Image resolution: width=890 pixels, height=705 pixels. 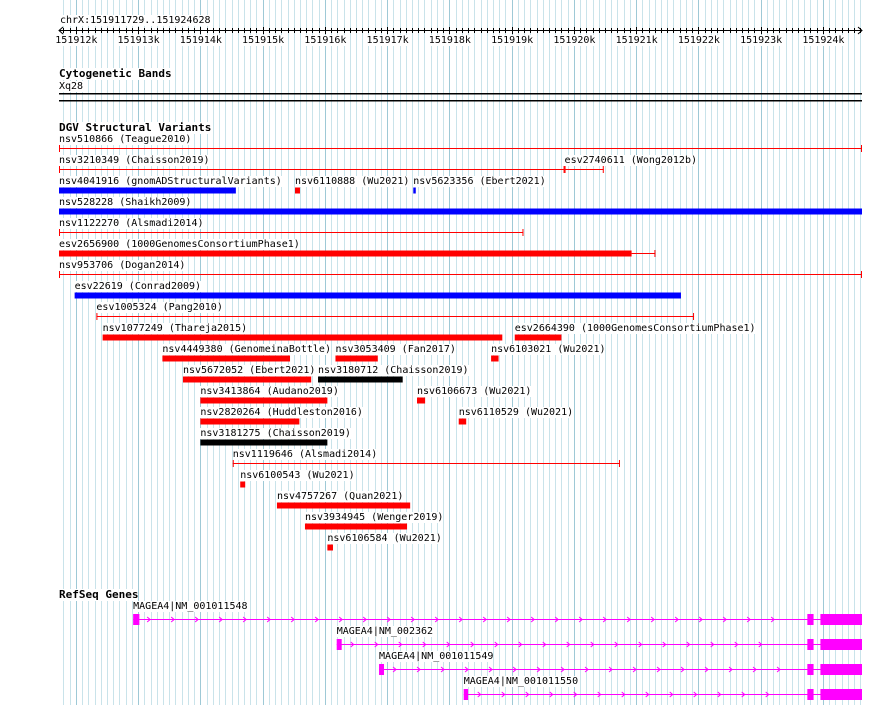 I want to click on refseq-gene-label: MAGEA4|NM_001011550, so click(x=521, y=681).